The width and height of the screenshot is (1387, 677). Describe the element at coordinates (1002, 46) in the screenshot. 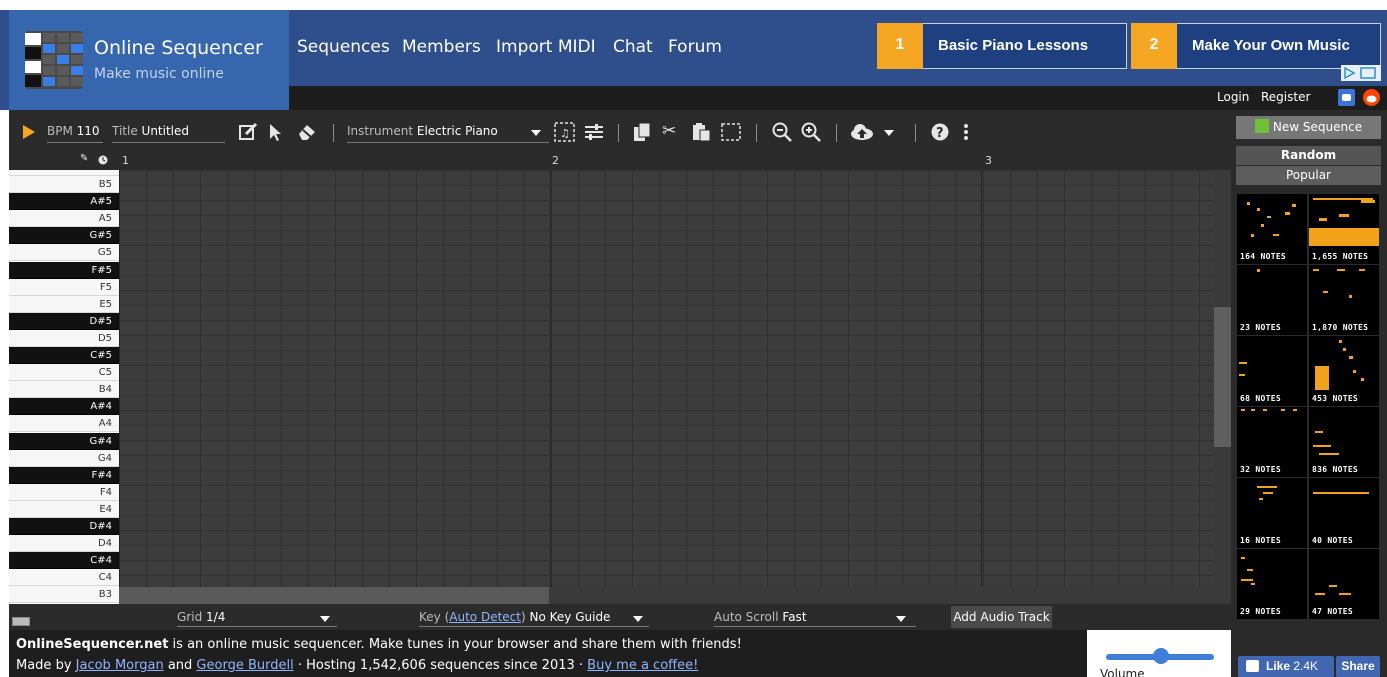

I see `ad-basic-piano-lessons: 1 Basic Piano Lessons` at that location.